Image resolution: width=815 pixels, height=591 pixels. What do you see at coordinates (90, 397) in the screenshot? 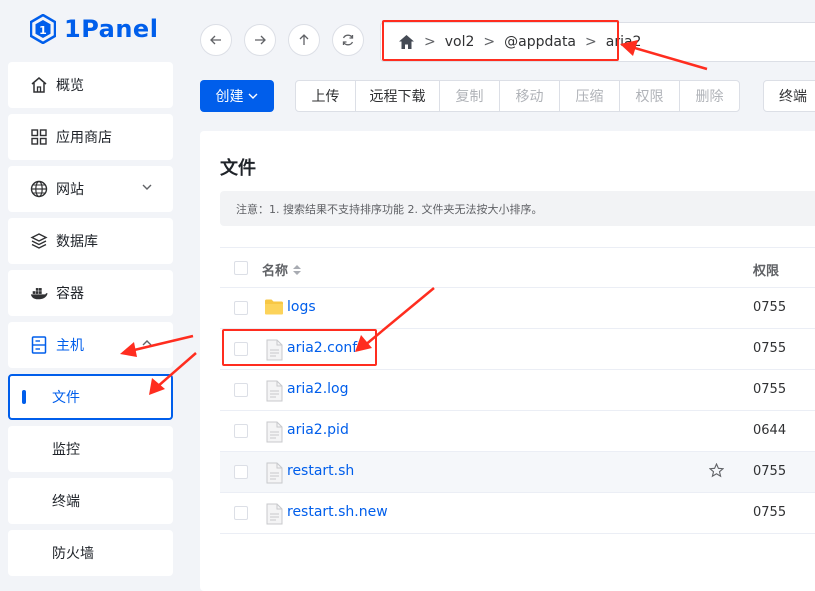
I see `sidebar-subitem-files: 文件` at bounding box center [90, 397].